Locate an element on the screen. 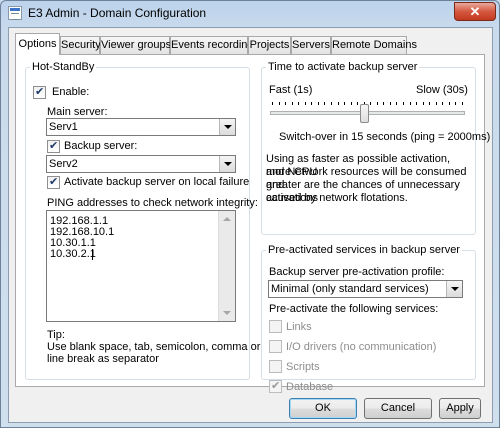  title-bar: E3 Admin - Domain Configuration ✕ is located at coordinates (250, 14).